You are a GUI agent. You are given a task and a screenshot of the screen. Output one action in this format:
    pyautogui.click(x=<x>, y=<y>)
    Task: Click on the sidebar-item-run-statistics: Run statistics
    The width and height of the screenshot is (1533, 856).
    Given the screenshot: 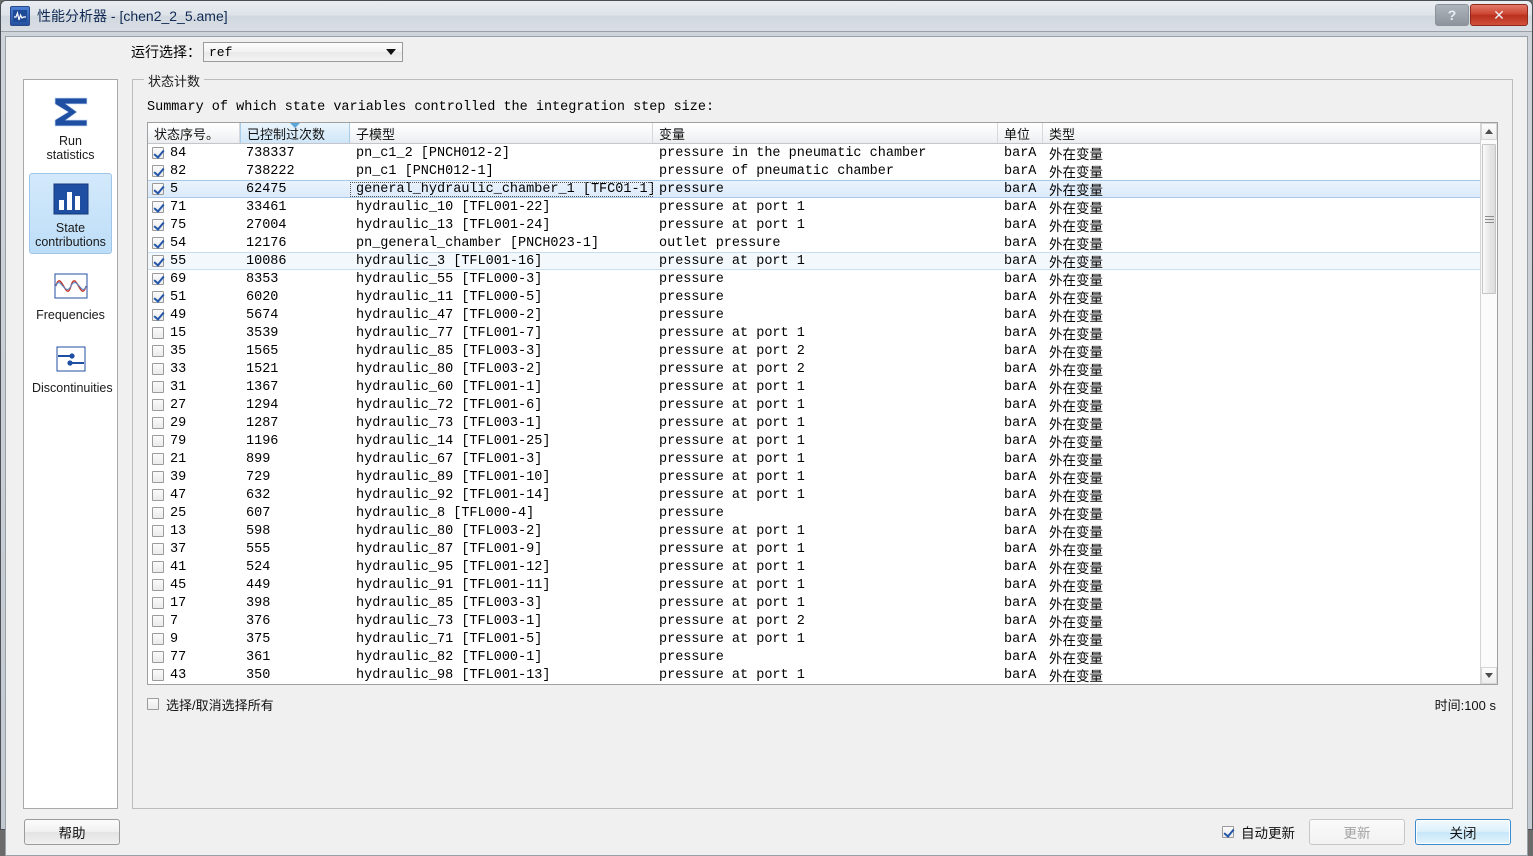 What is the action you would take?
    pyautogui.click(x=70, y=126)
    